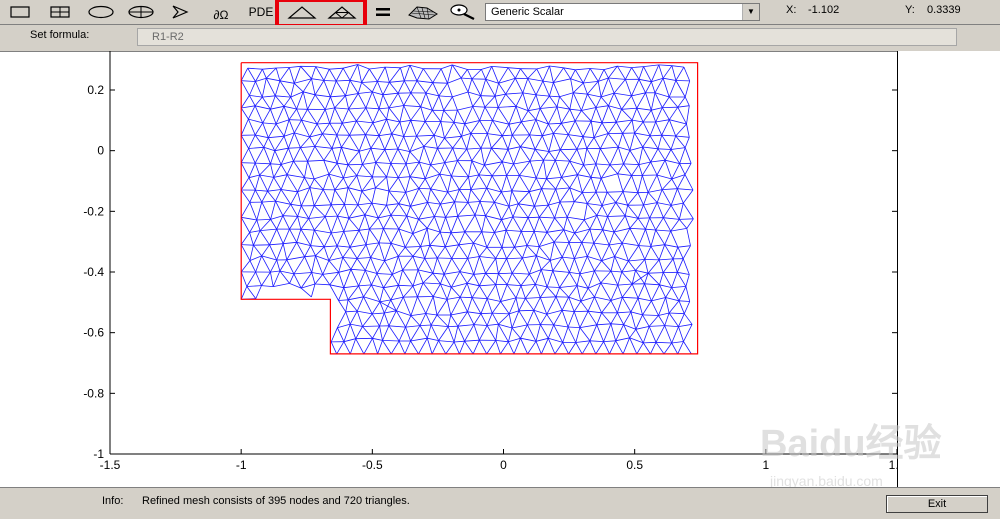  Describe the element at coordinates (141, 12) in the screenshot. I see `ellipse-center-tool-button` at that location.